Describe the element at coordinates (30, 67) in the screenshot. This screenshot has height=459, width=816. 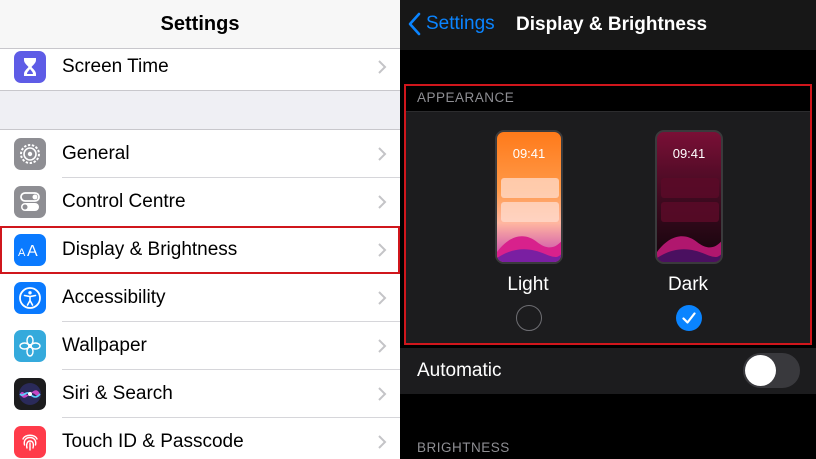
I see `hourglass-icon` at that location.